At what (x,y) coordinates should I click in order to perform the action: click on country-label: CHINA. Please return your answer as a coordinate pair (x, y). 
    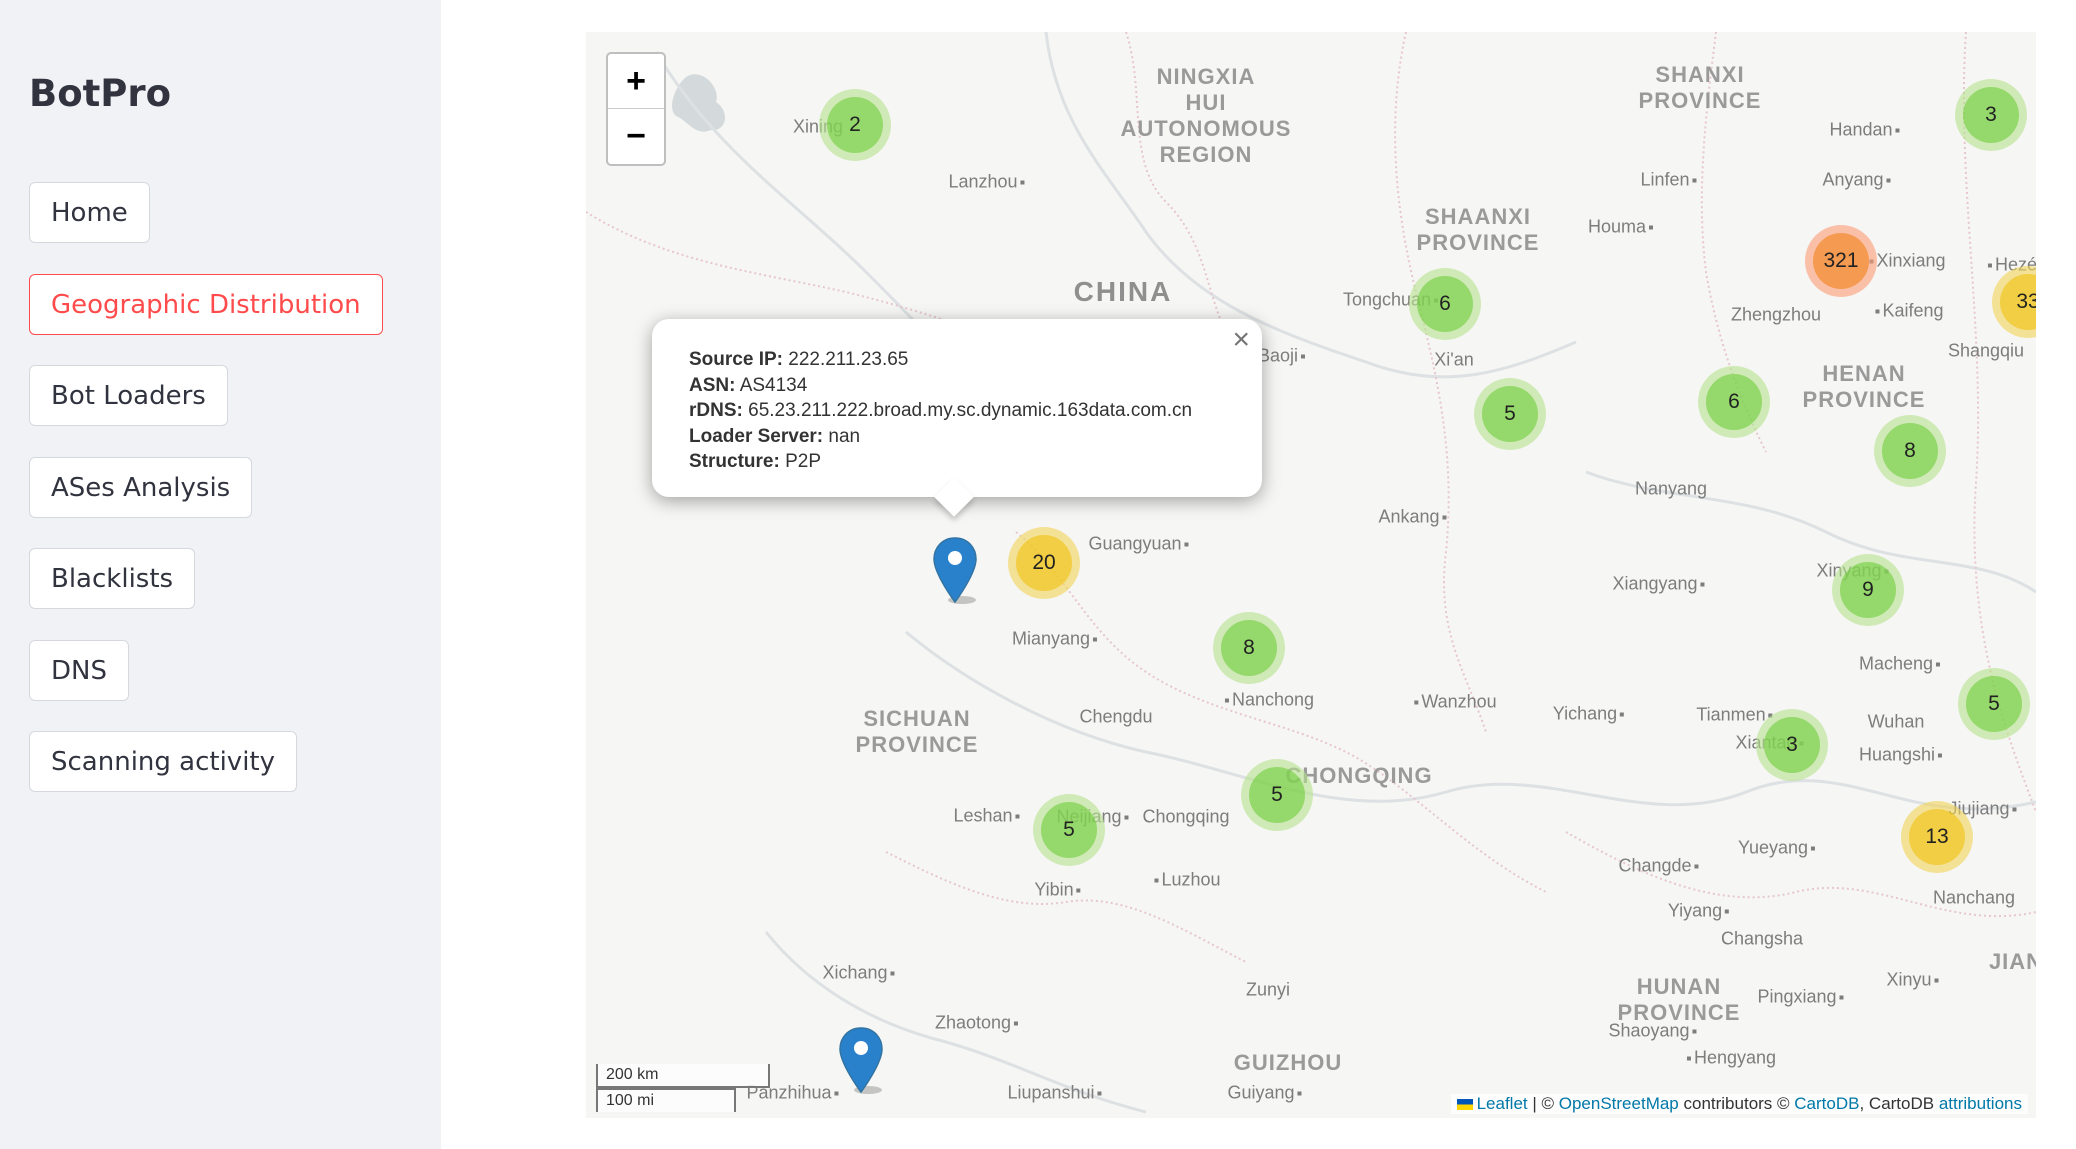
    Looking at the image, I should click on (1123, 291).